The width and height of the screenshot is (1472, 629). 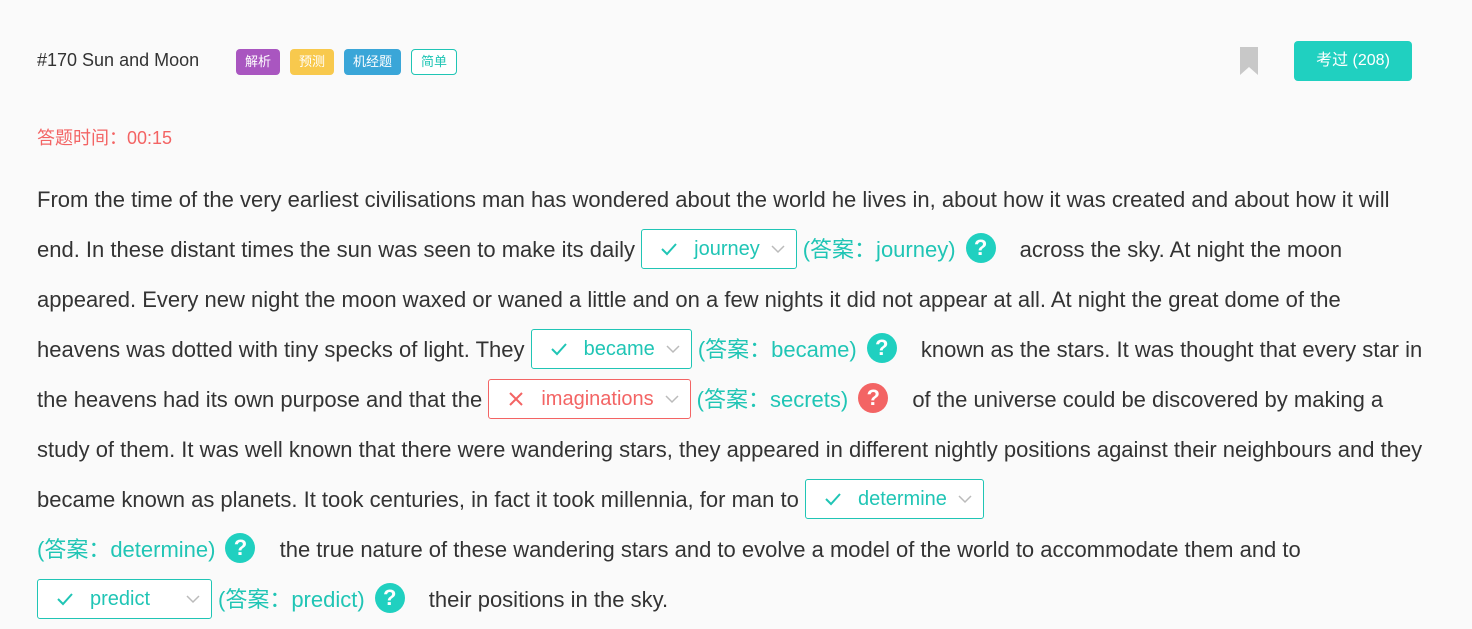 What do you see at coordinates (434, 62) in the screenshot?
I see `tag-difficulty: 简单` at bounding box center [434, 62].